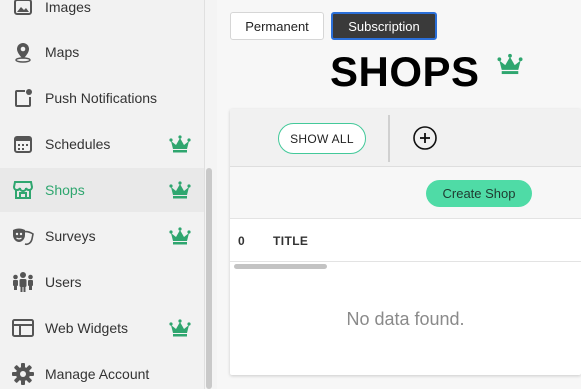  What do you see at coordinates (277, 26) in the screenshot?
I see `permanent-toggle-button: Permanent` at bounding box center [277, 26].